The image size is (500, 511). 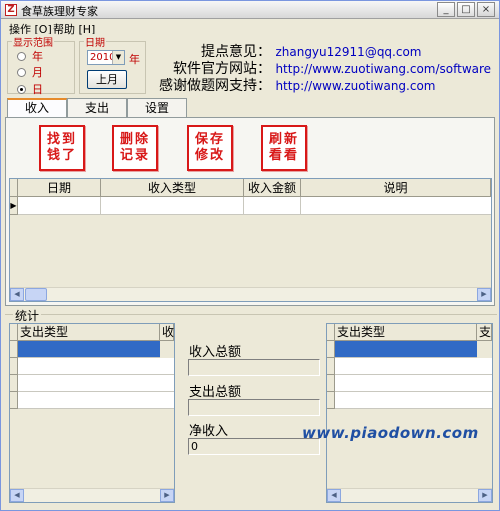 I want to click on radio-year: 年, so click(x=30, y=56).